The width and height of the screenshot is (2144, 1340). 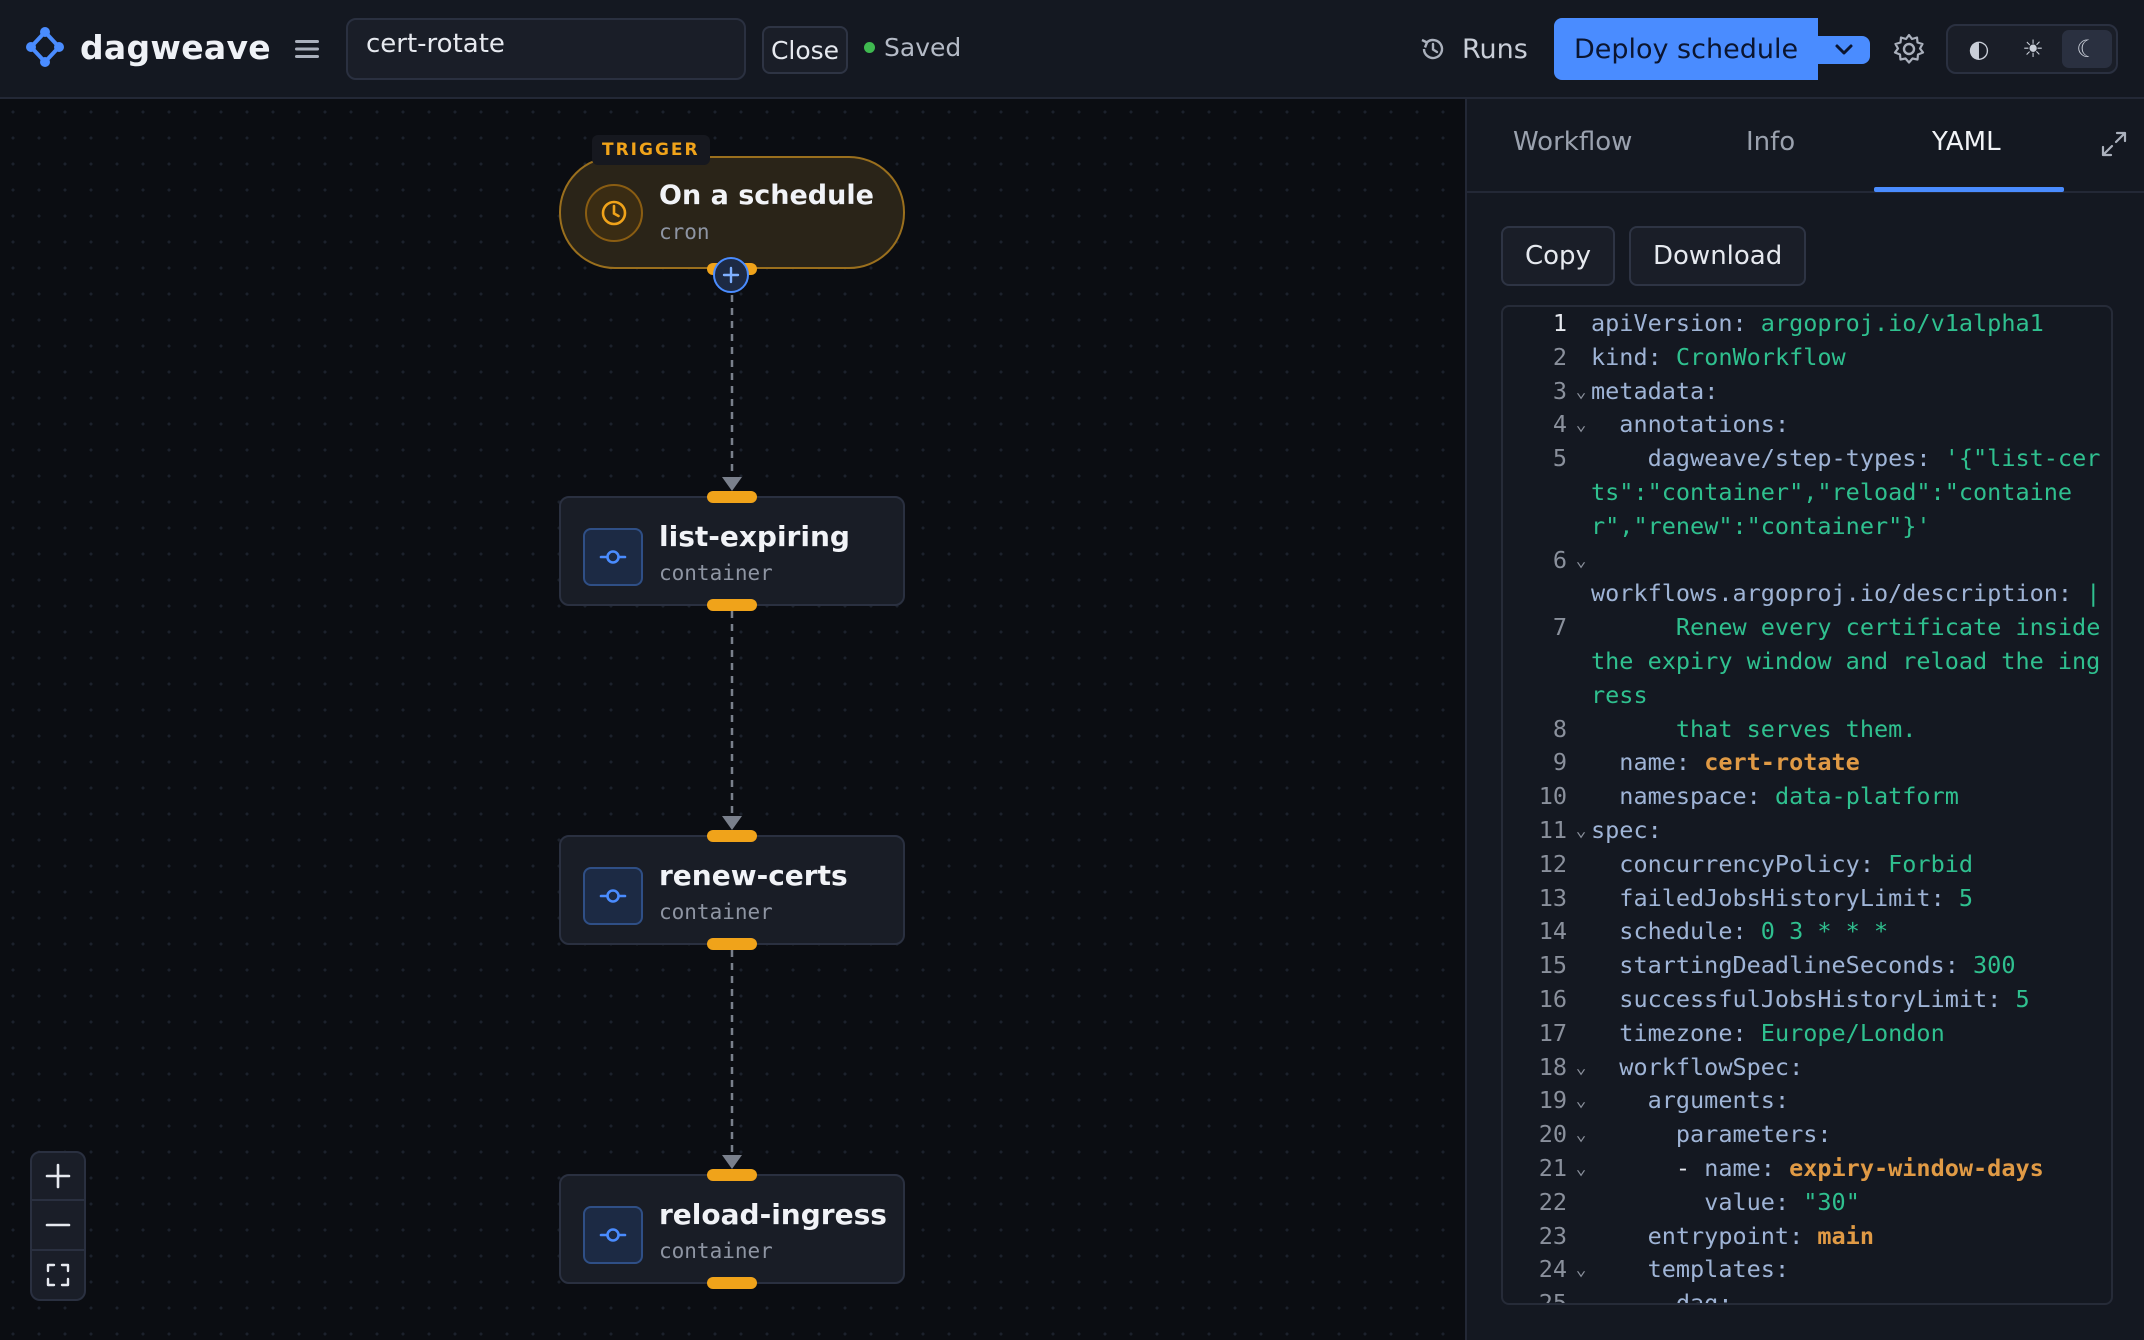 What do you see at coordinates (732, 1229) in the screenshot?
I see `step-node-reload-ingress: reload-ingress container` at bounding box center [732, 1229].